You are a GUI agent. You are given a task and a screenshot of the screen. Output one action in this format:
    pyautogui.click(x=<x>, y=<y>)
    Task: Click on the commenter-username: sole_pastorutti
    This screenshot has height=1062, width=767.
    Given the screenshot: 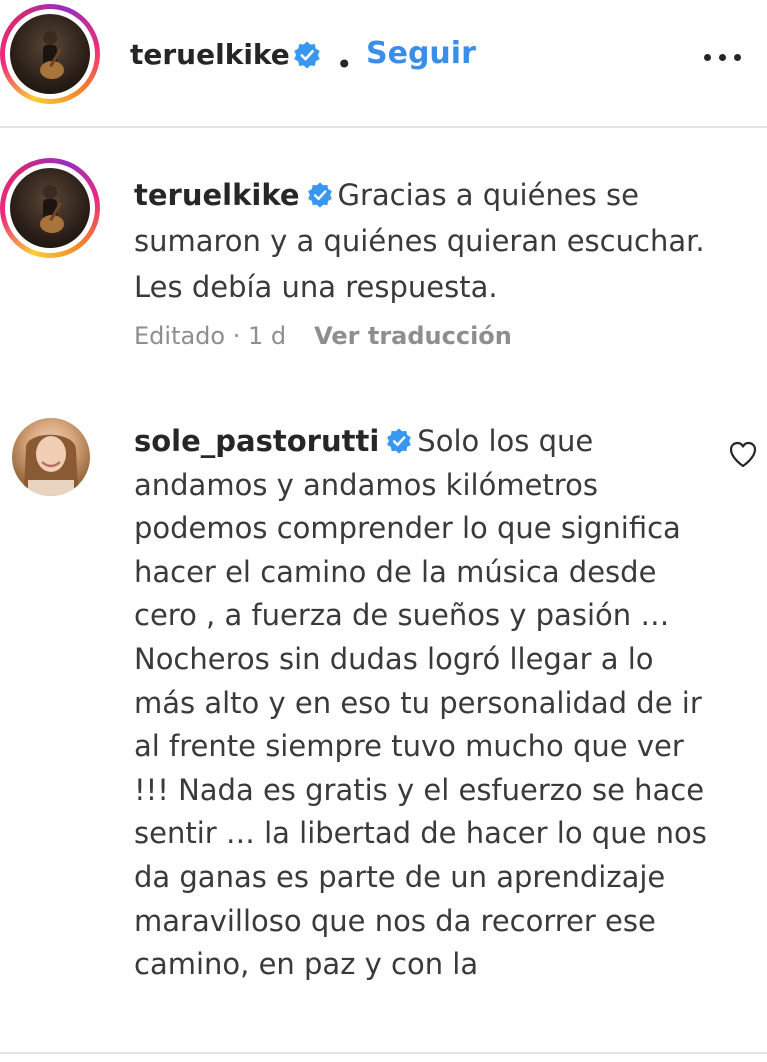 What is the action you would take?
    pyautogui.click(x=256, y=441)
    